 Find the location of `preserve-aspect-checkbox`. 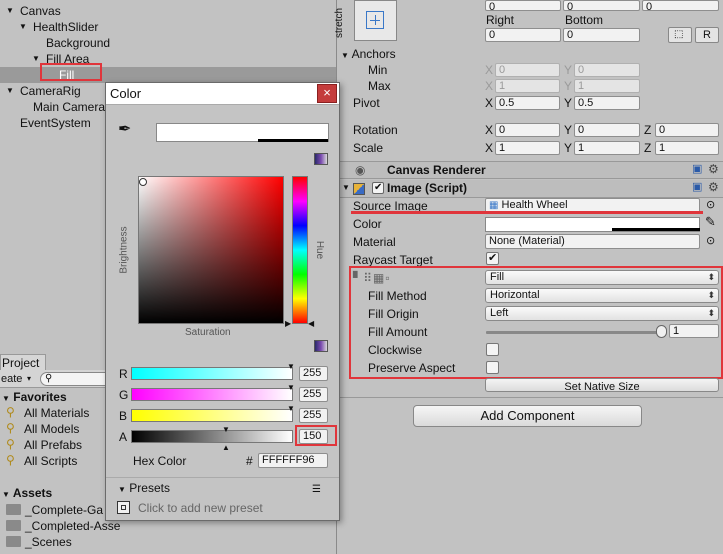

preserve-aspect-checkbox is located at coordinates (492, 367).